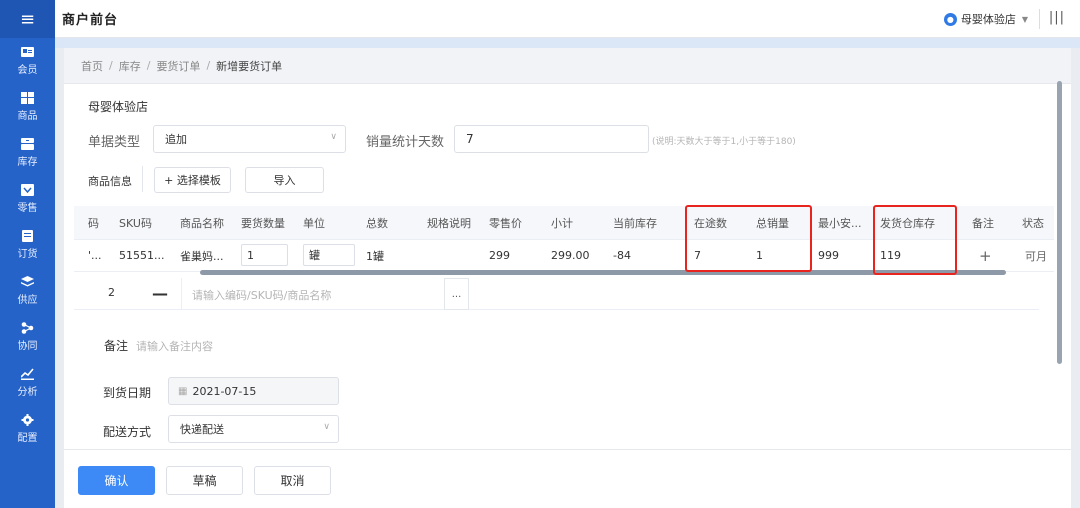 This screenshot has height=508, width=1080. I want to click on arrival-date-input: ▦ 2021-07-15, so click(253, 391).